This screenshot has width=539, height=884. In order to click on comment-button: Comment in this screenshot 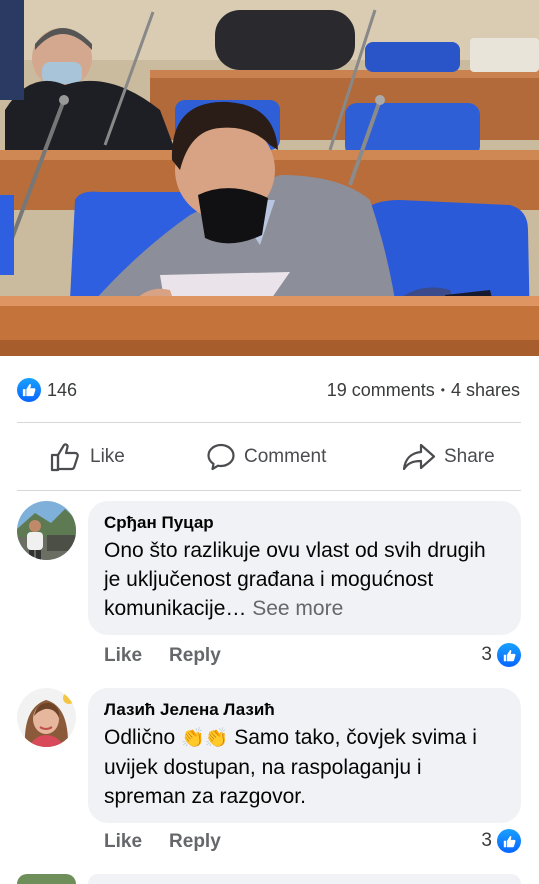, I will do `click(266, 457)`.